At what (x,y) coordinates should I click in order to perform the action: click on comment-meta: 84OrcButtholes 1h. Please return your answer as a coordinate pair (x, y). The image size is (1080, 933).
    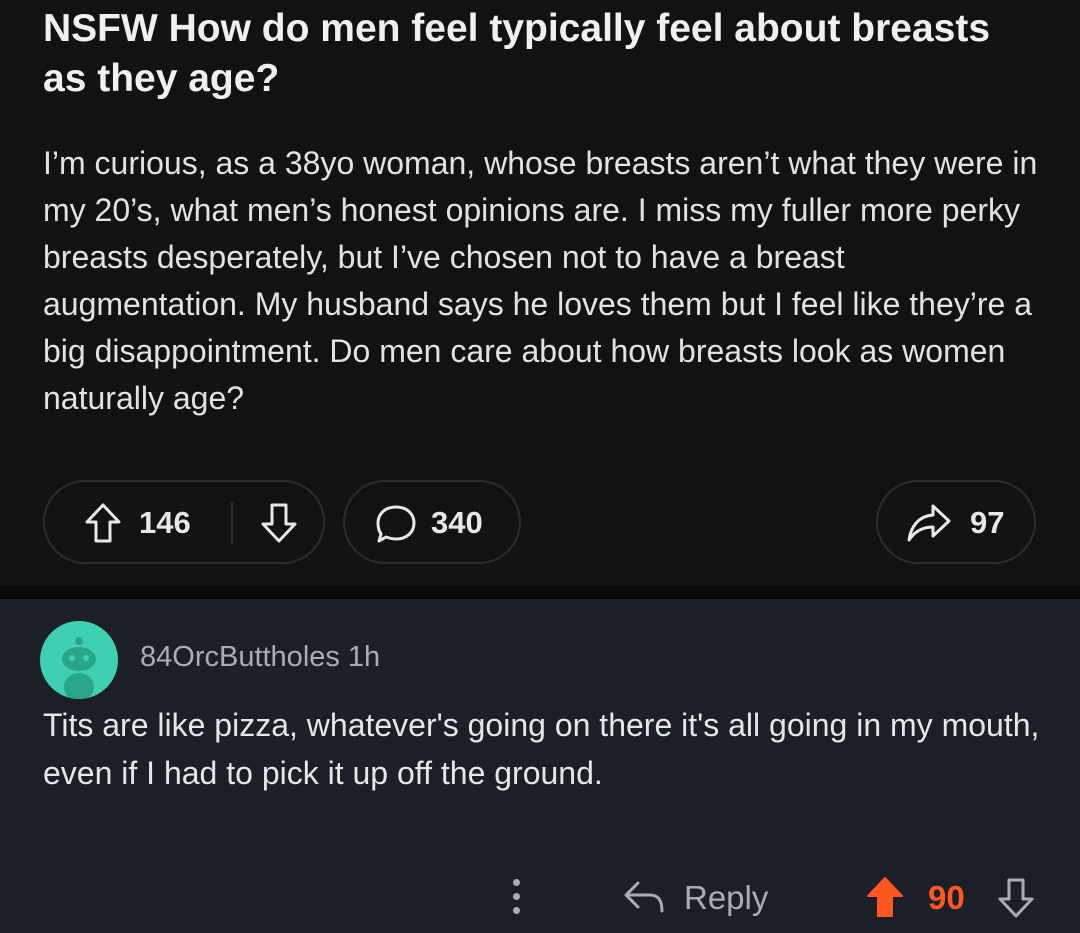
    Looking at the image, I should click on (260, 657).